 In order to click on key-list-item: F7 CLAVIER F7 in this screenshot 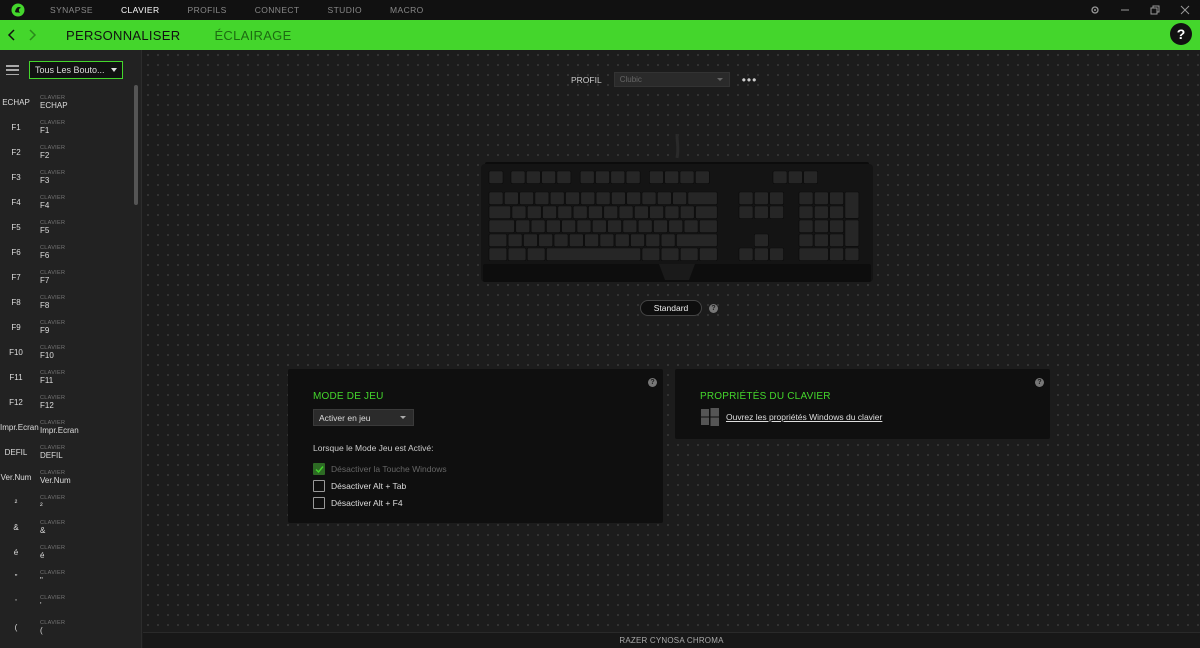, I will do `click(67, 277)`.